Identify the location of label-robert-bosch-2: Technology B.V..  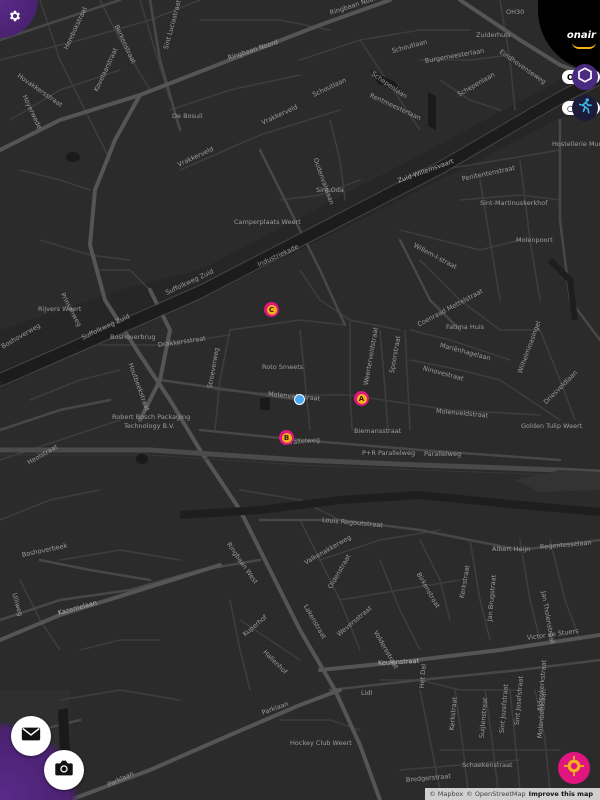
(149, 426).